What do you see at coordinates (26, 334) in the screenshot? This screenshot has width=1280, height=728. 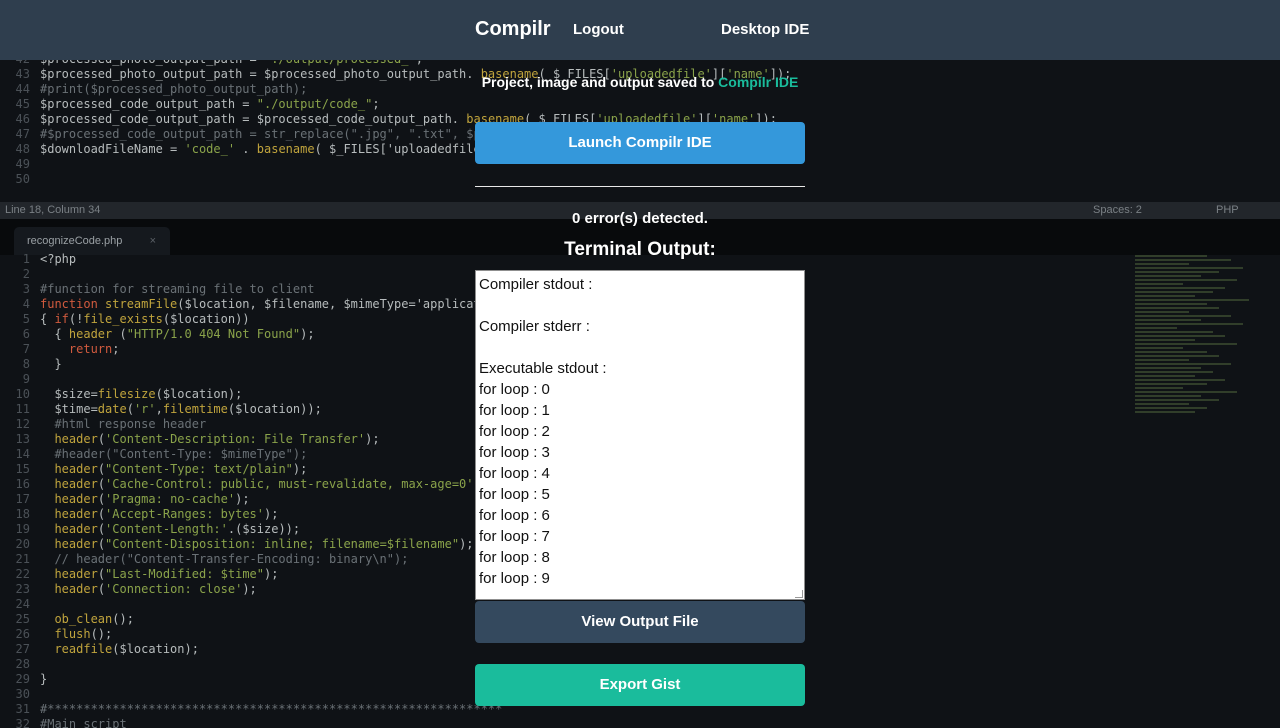 I see `line-number: 6` at bounding box center [26, 334].